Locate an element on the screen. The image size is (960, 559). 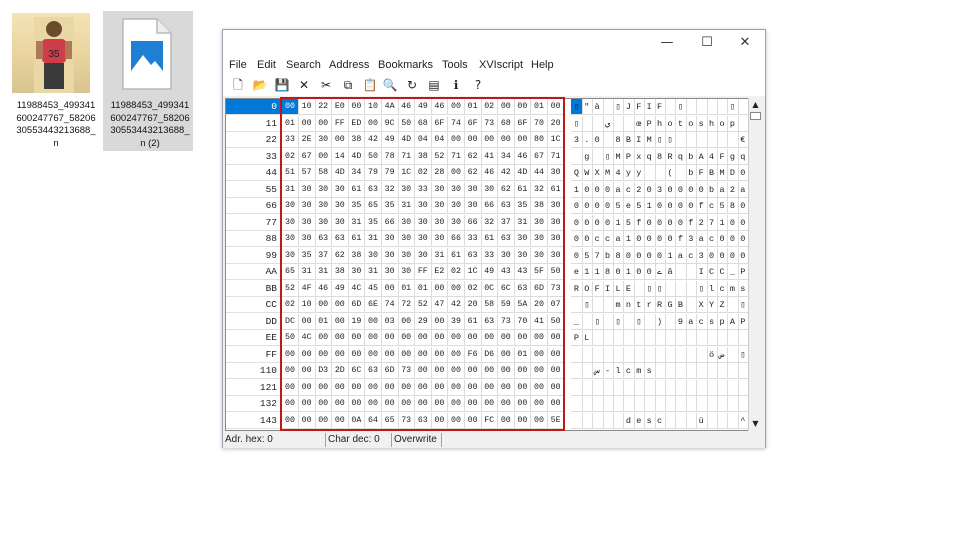
hex-byte-cell: 6E is located at coordinates (373, 305).